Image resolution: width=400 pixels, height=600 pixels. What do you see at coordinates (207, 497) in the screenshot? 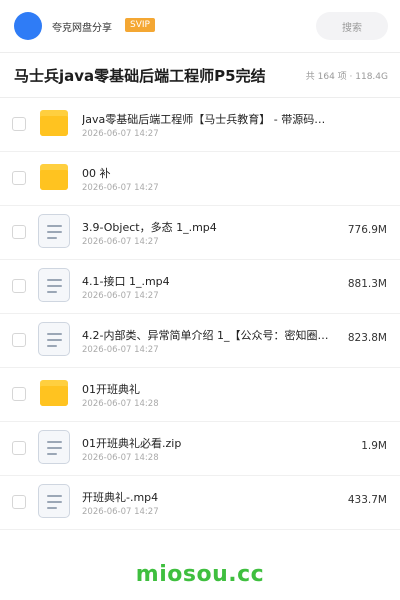
I see `file-name: 开班典礼-.mp4` at bounding box center [207, 497].